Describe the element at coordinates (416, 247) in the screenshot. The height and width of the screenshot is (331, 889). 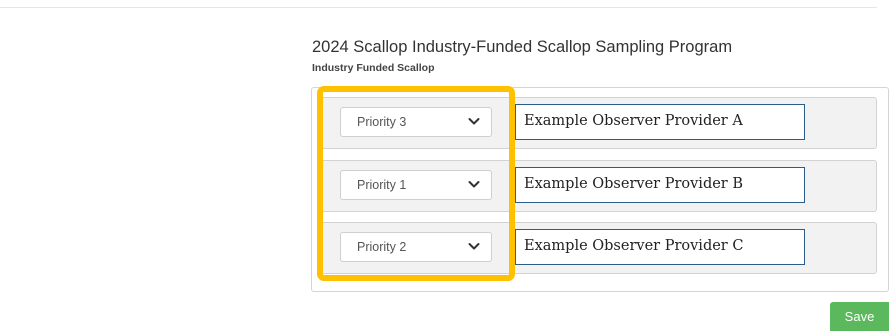
I see `priority-select: Priority 2` at that location.